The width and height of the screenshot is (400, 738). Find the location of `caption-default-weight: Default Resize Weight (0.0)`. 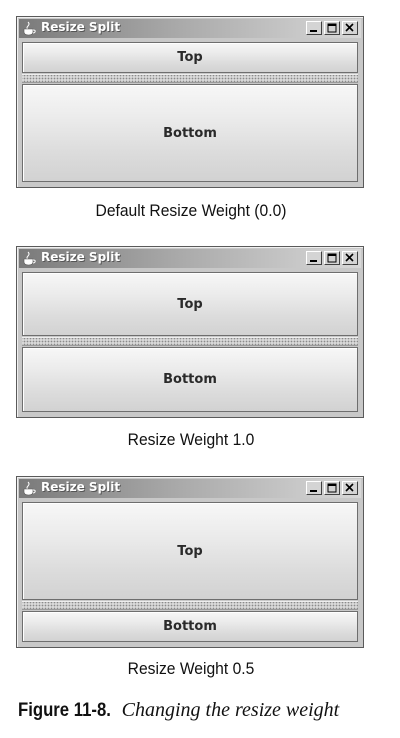

caption-default-weight: Default Resize Weight (0.0) is located at coordinates (191, 210).